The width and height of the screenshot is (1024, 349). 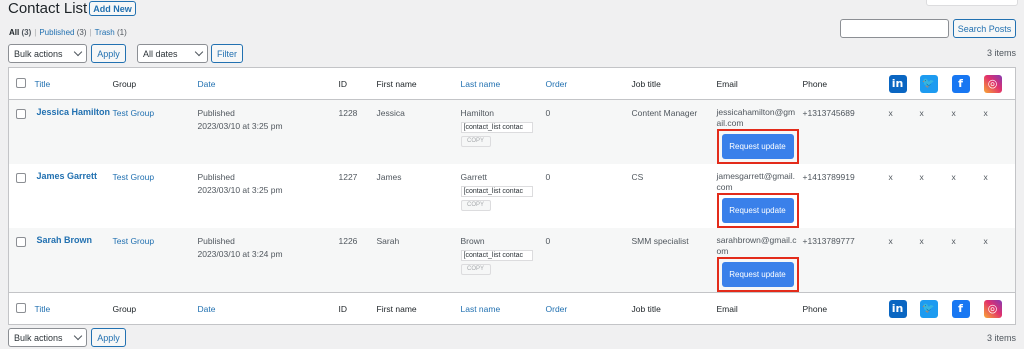 What do you see at coordinates (1002, 338) in the screenshot?
I see `items-count-bottom: 3 items` at bounding box center [1002, 338].